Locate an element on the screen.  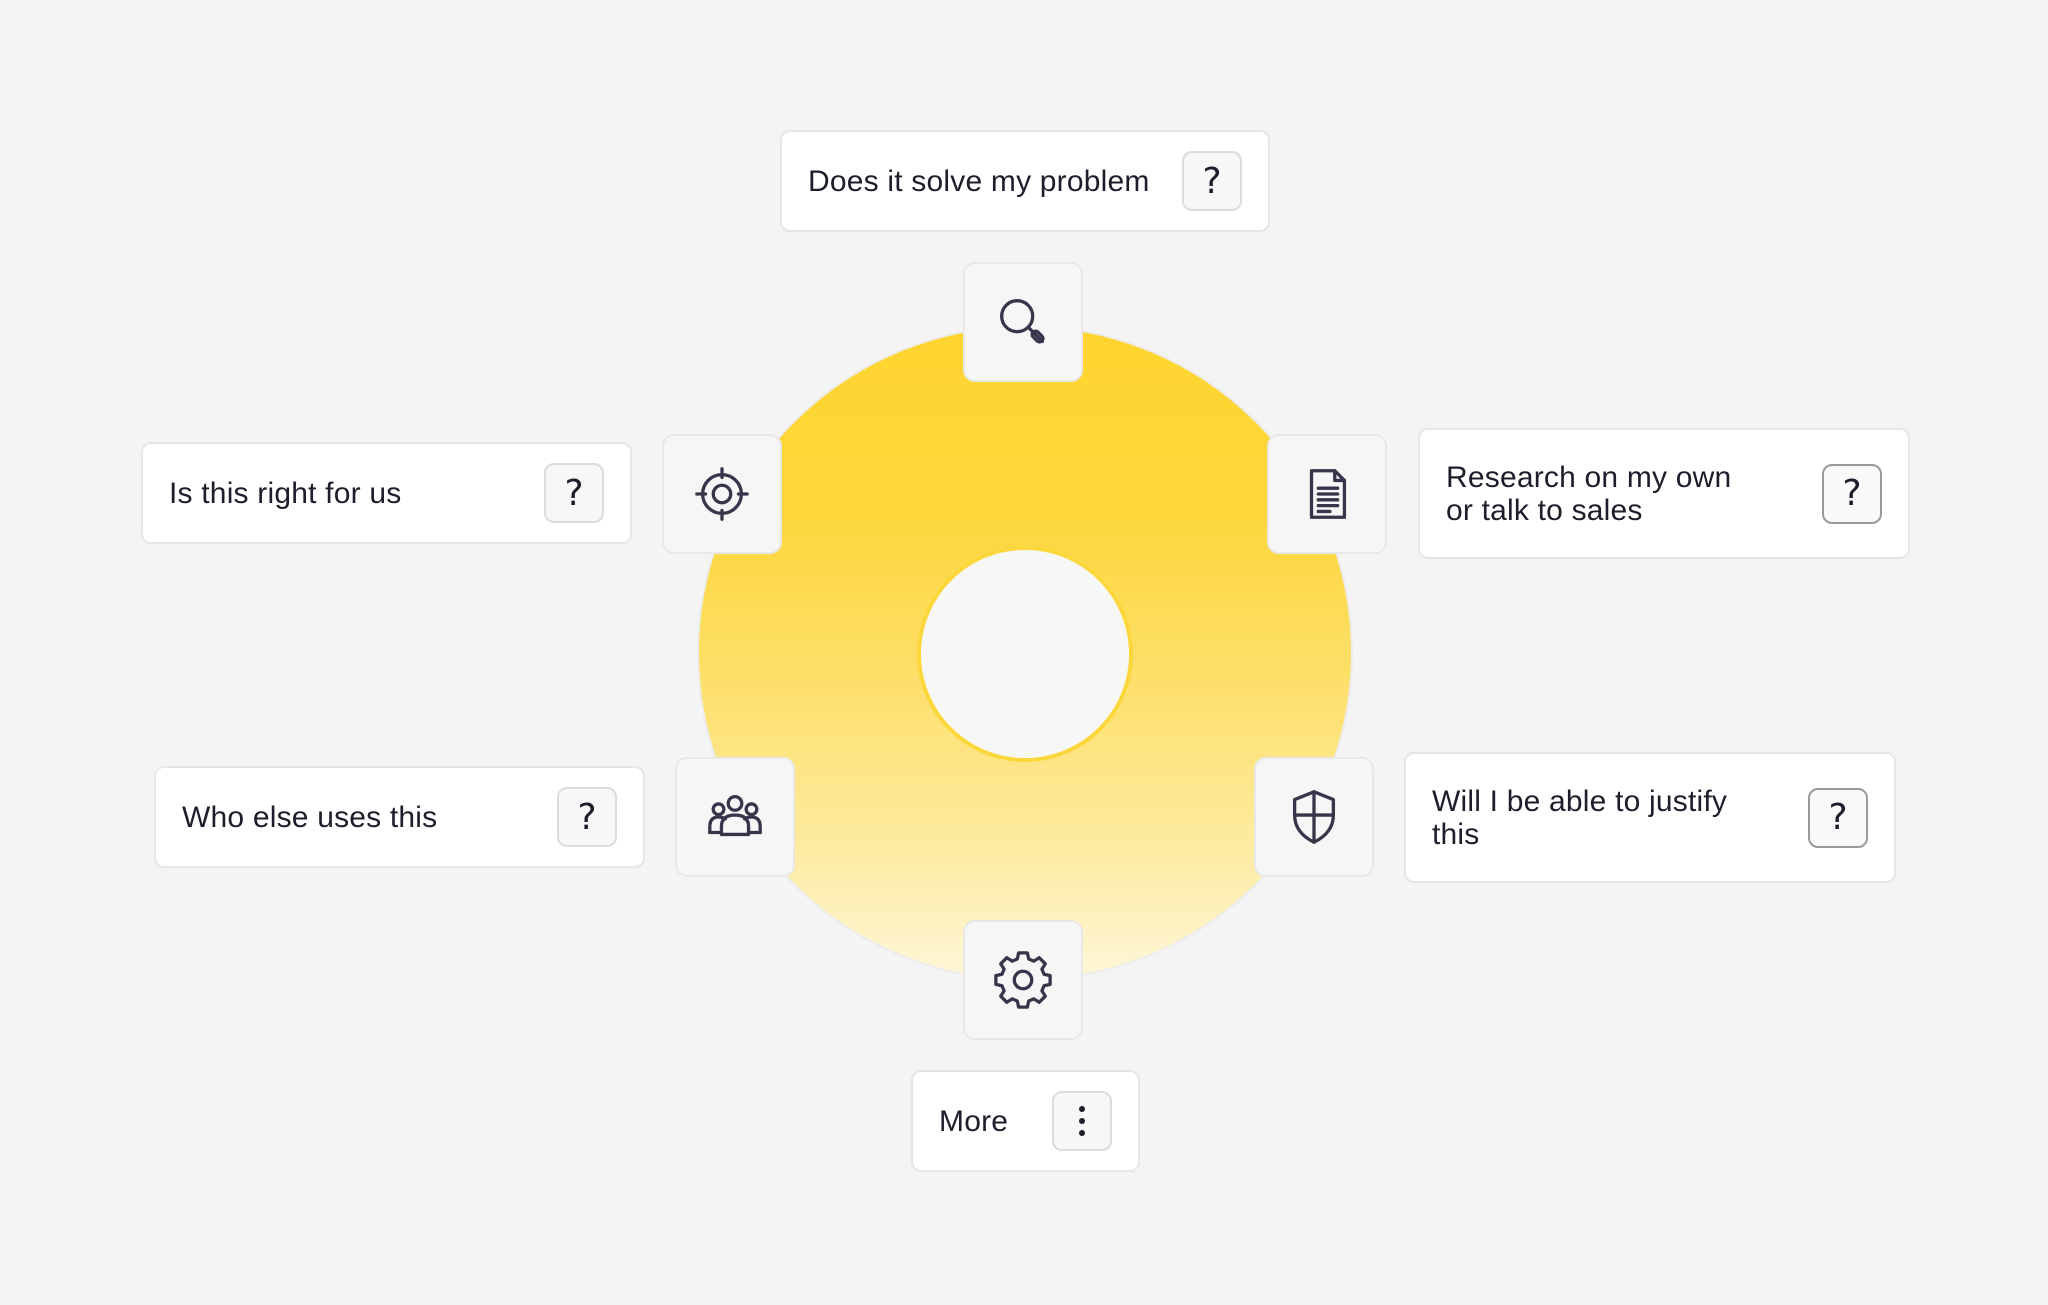
gear-icon is located at coordinates (1023, 980).